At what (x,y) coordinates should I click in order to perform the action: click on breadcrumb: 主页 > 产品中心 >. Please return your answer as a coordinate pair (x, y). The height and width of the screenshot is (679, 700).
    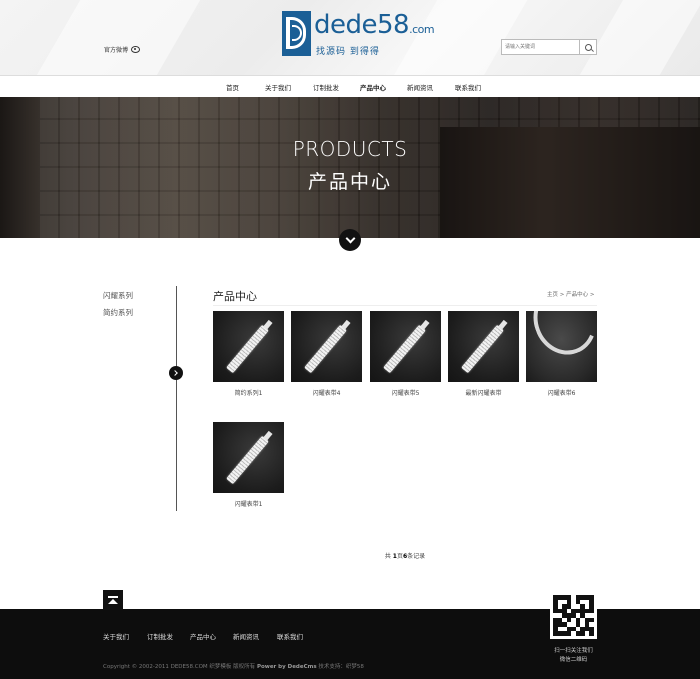
    Looking at the image, I should click on (570, 294).